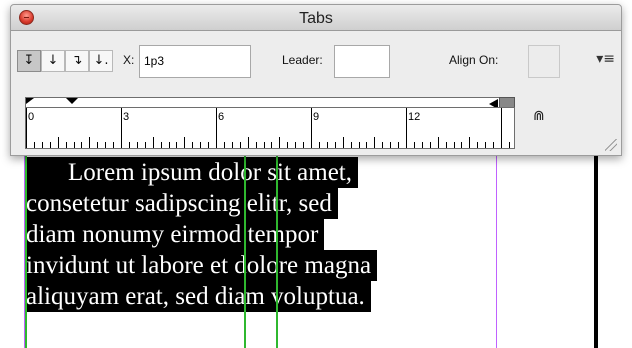  Describe the element at coordinates (77, 61) in the screenshot. I see `right-justified-tab-button: ↴` at that location.